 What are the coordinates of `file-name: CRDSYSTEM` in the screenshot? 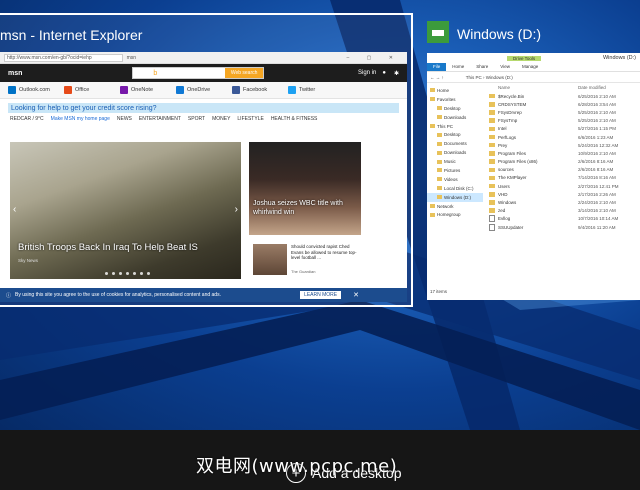 It's located at (512, 104).